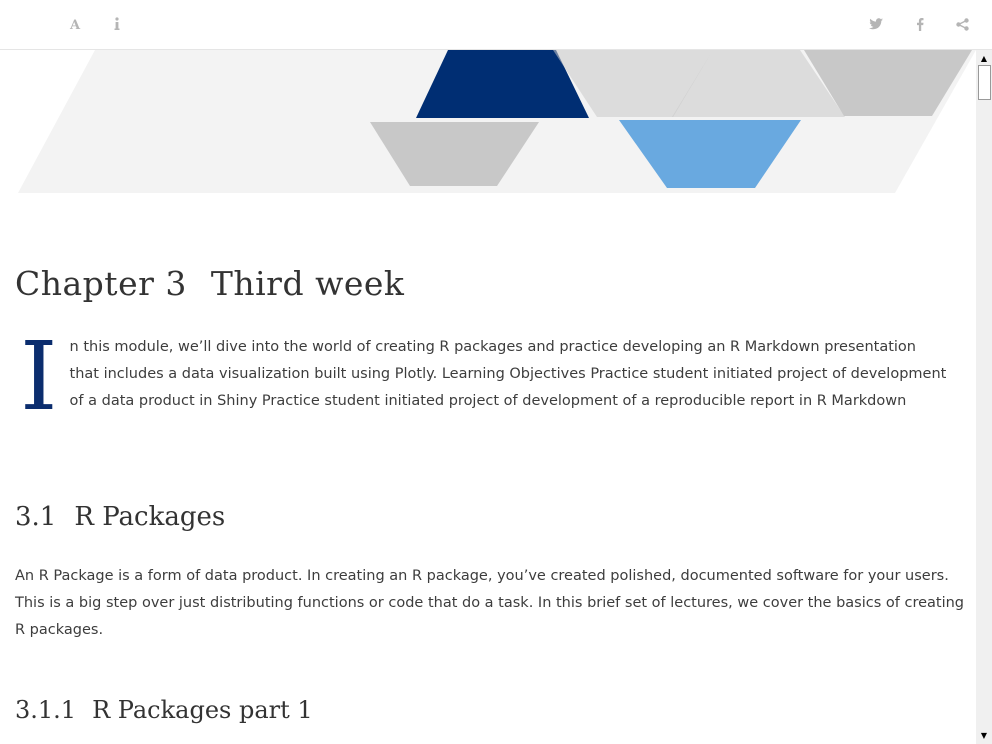 This screenshot has height=744, width=992. I want to click on drop-cap: I, so click(39, 377).